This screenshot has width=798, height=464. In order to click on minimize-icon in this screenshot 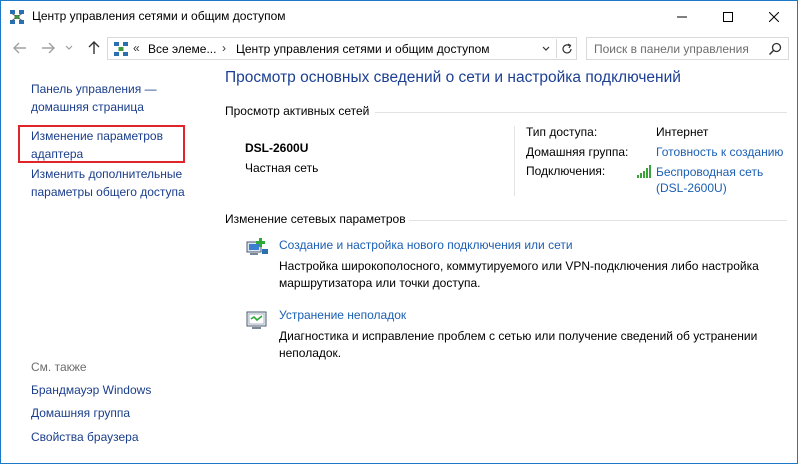, I will do `click(682, 16)`.